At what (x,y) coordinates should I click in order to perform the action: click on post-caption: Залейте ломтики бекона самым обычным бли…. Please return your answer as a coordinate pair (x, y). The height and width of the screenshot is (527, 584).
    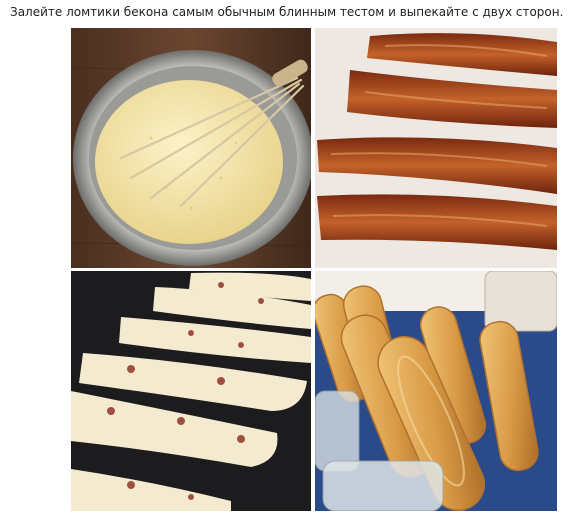
    Looking at the image, I should click on (287, 12).